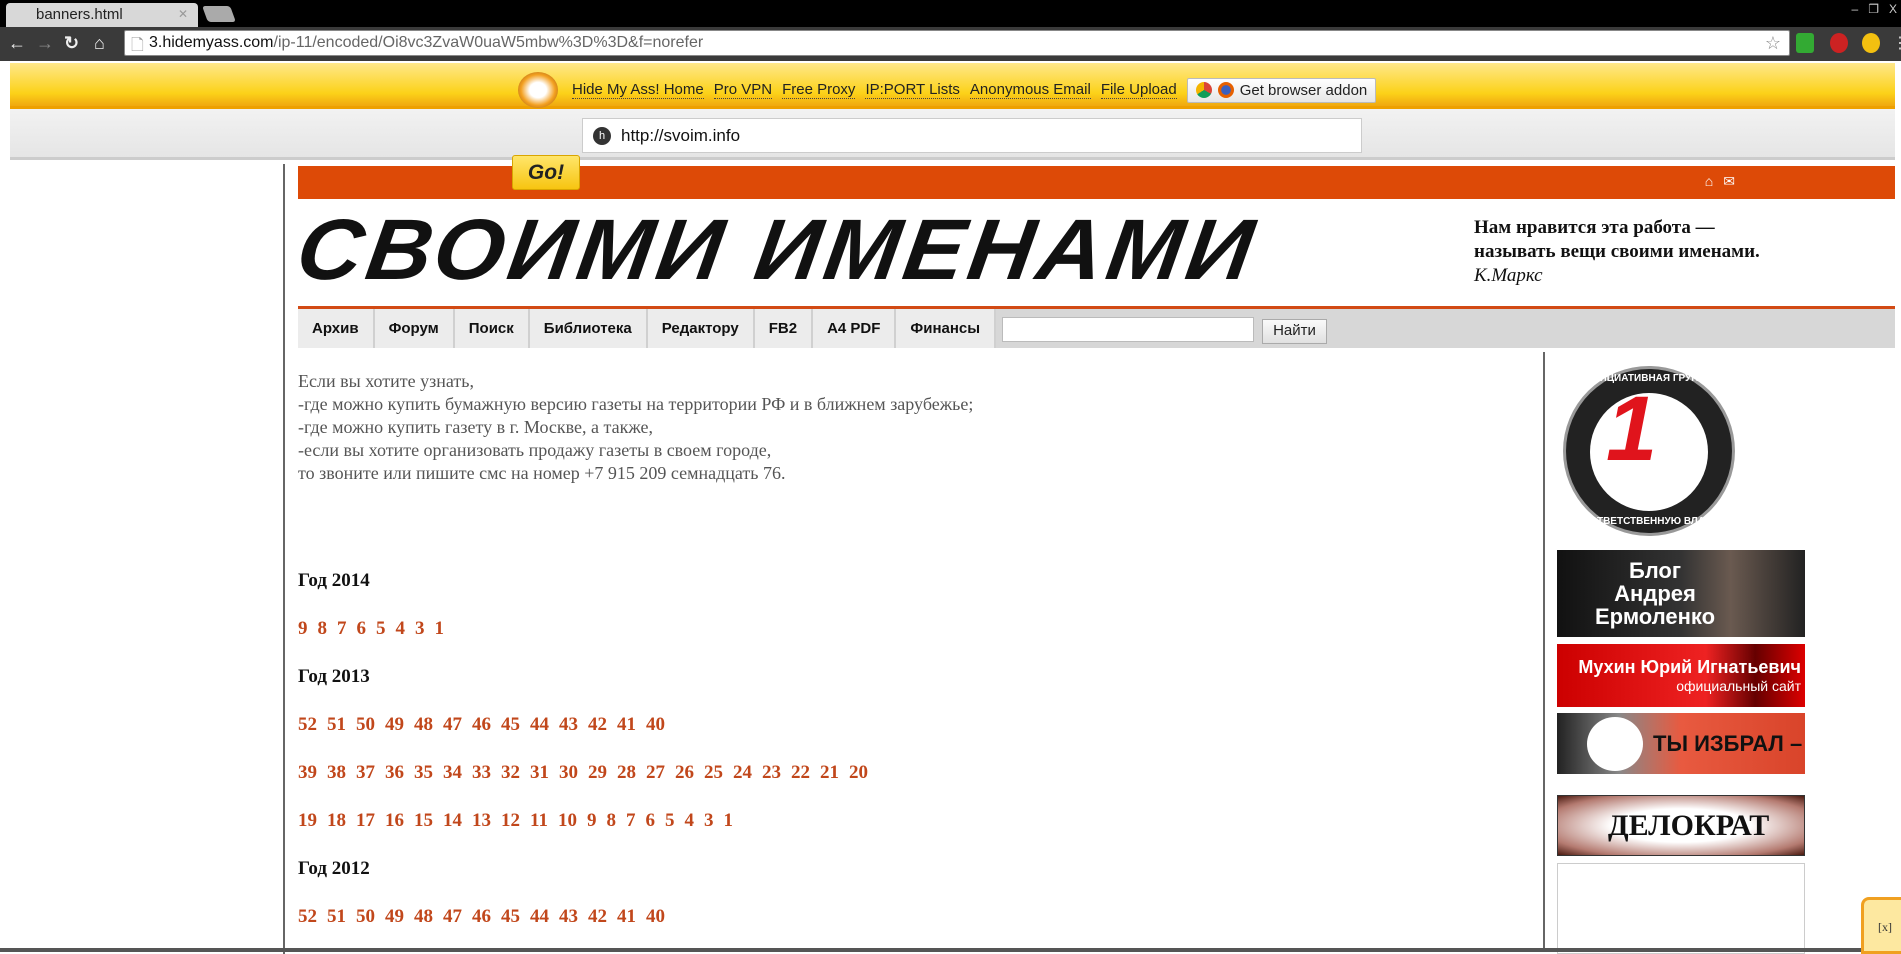 The width and height of the screenshot is (1901, 954). I want to click on get-browser-addon-button: Get browser addon, so click(1281, 90).